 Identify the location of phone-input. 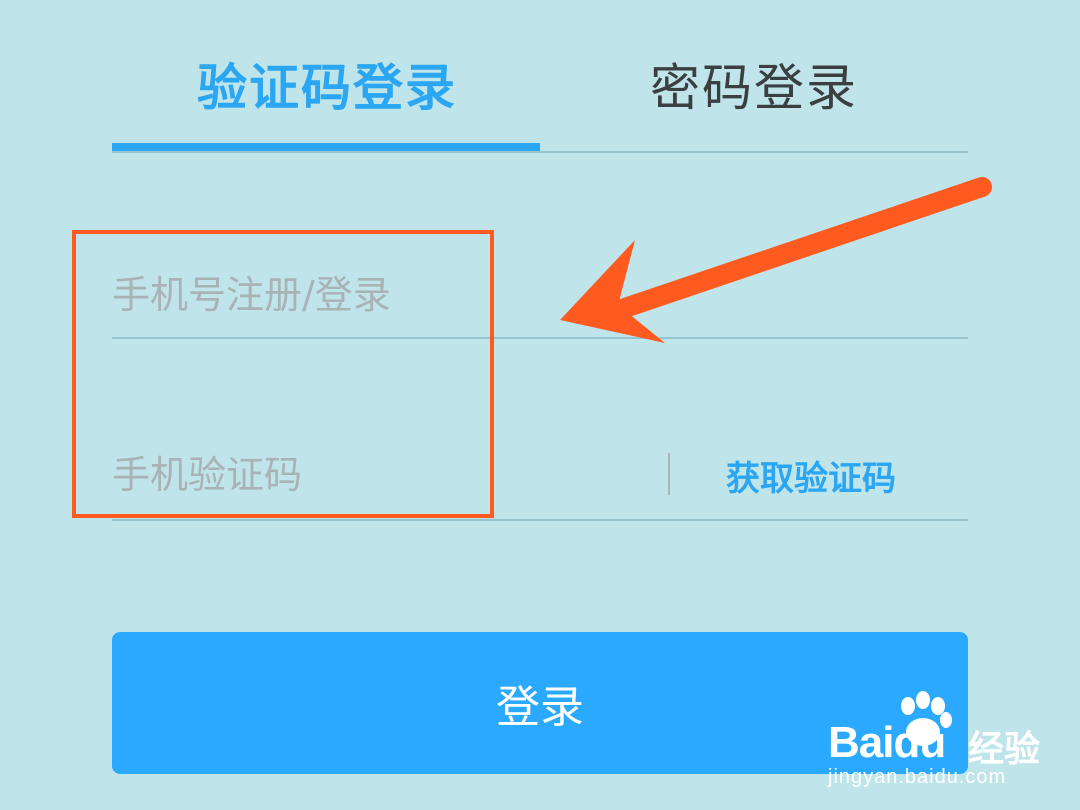
(372, 295).